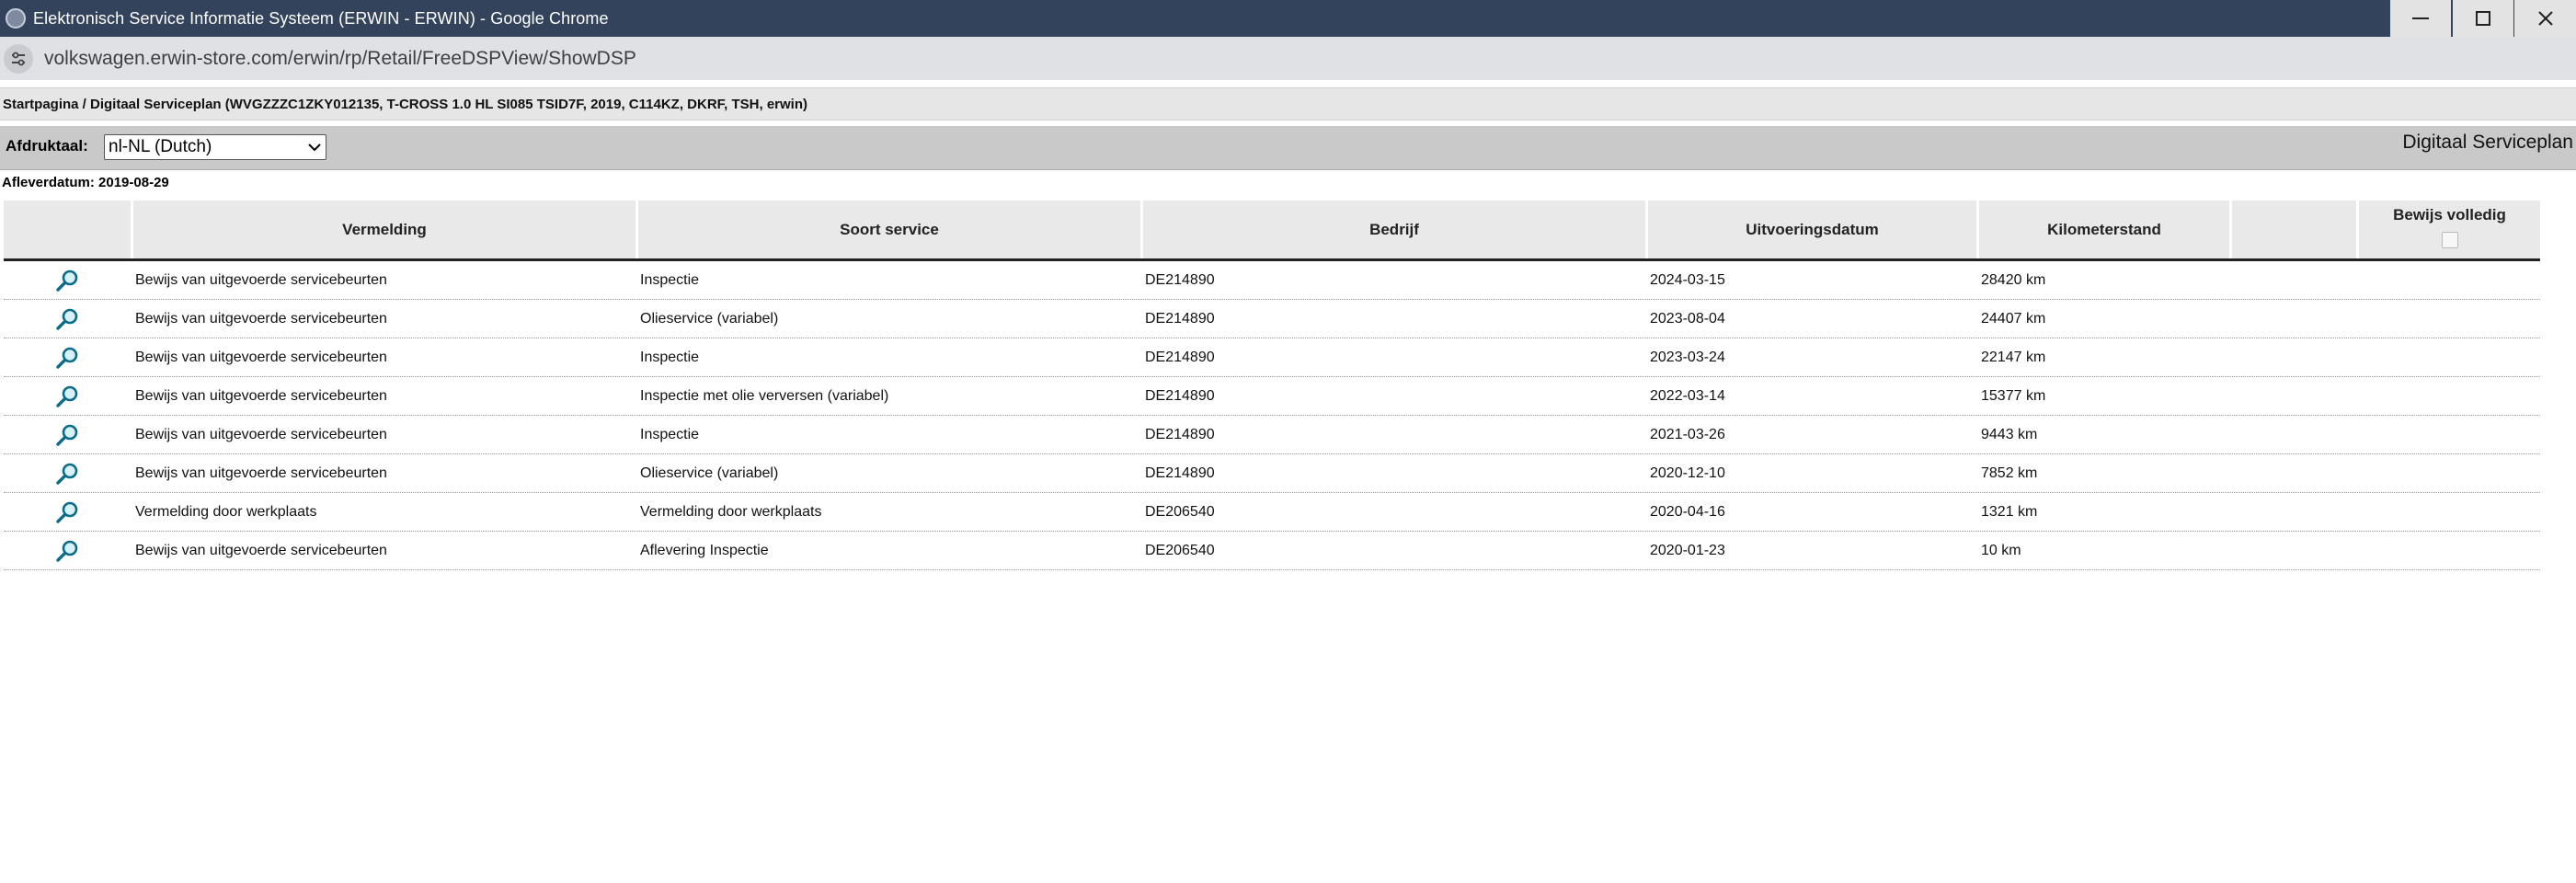 The height and width of the screenshot is (883, 2576). I want to click on tune-icon, so click(18, 58).